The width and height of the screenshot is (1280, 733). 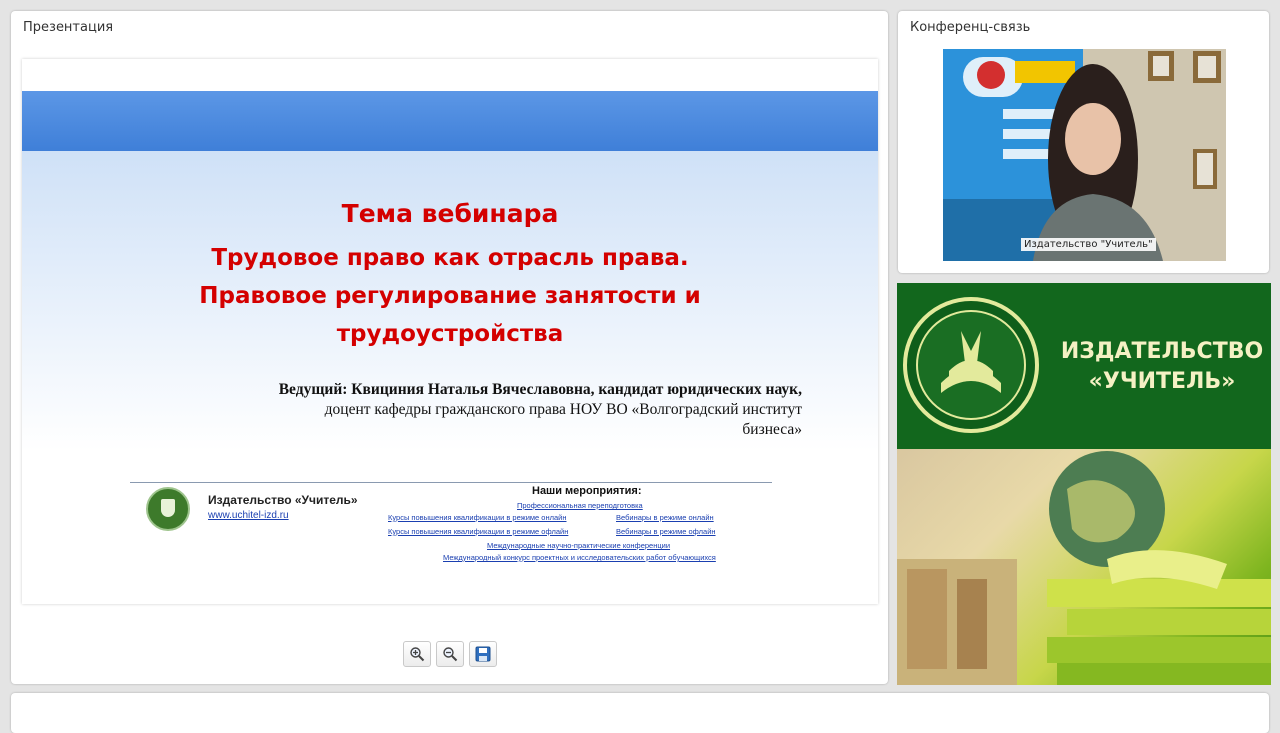 What do you see at coordinates (450, 121) in the screenshot?
I see `slide-header-band` at bounding box center [450, 121].